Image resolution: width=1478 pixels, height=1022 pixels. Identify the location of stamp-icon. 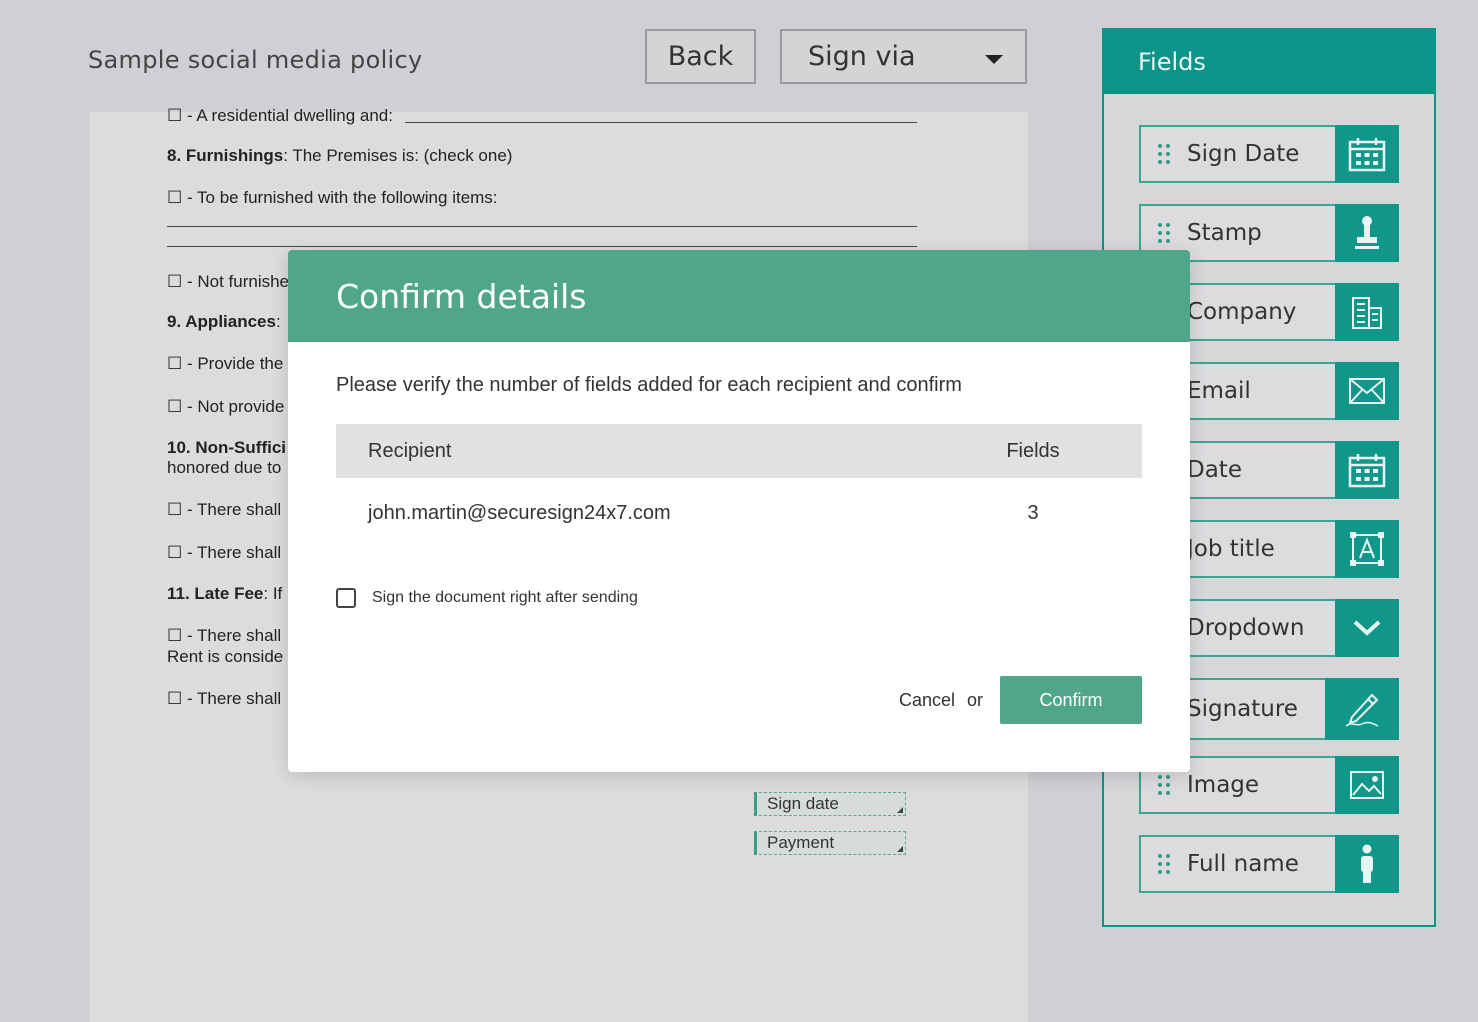
(1367, 233).